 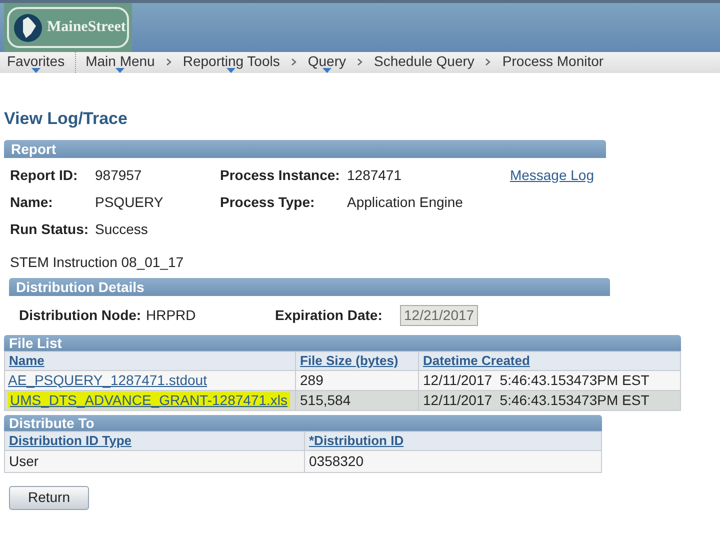 What do you see at coordinates (439, 315) in the screenshot?
I see `date-field: 12/21/2017` at bounding box center [439, 315].